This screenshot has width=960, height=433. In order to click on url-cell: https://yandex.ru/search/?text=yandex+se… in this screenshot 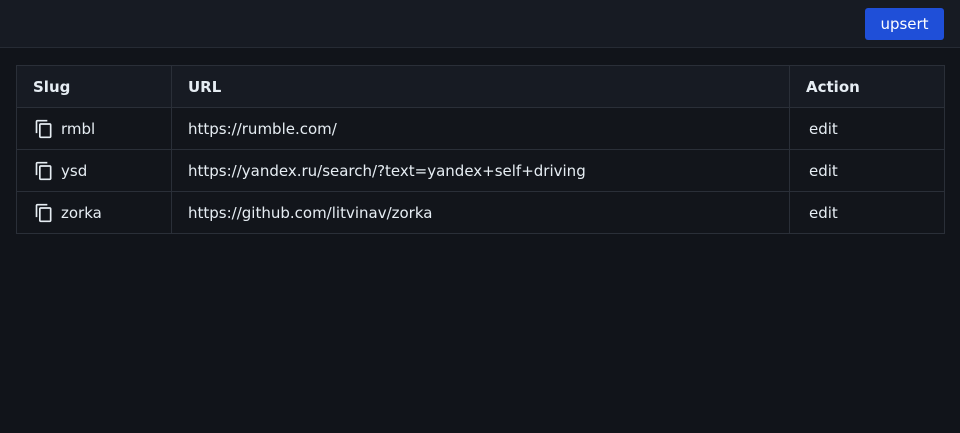, I will do `click(480, 170)`.